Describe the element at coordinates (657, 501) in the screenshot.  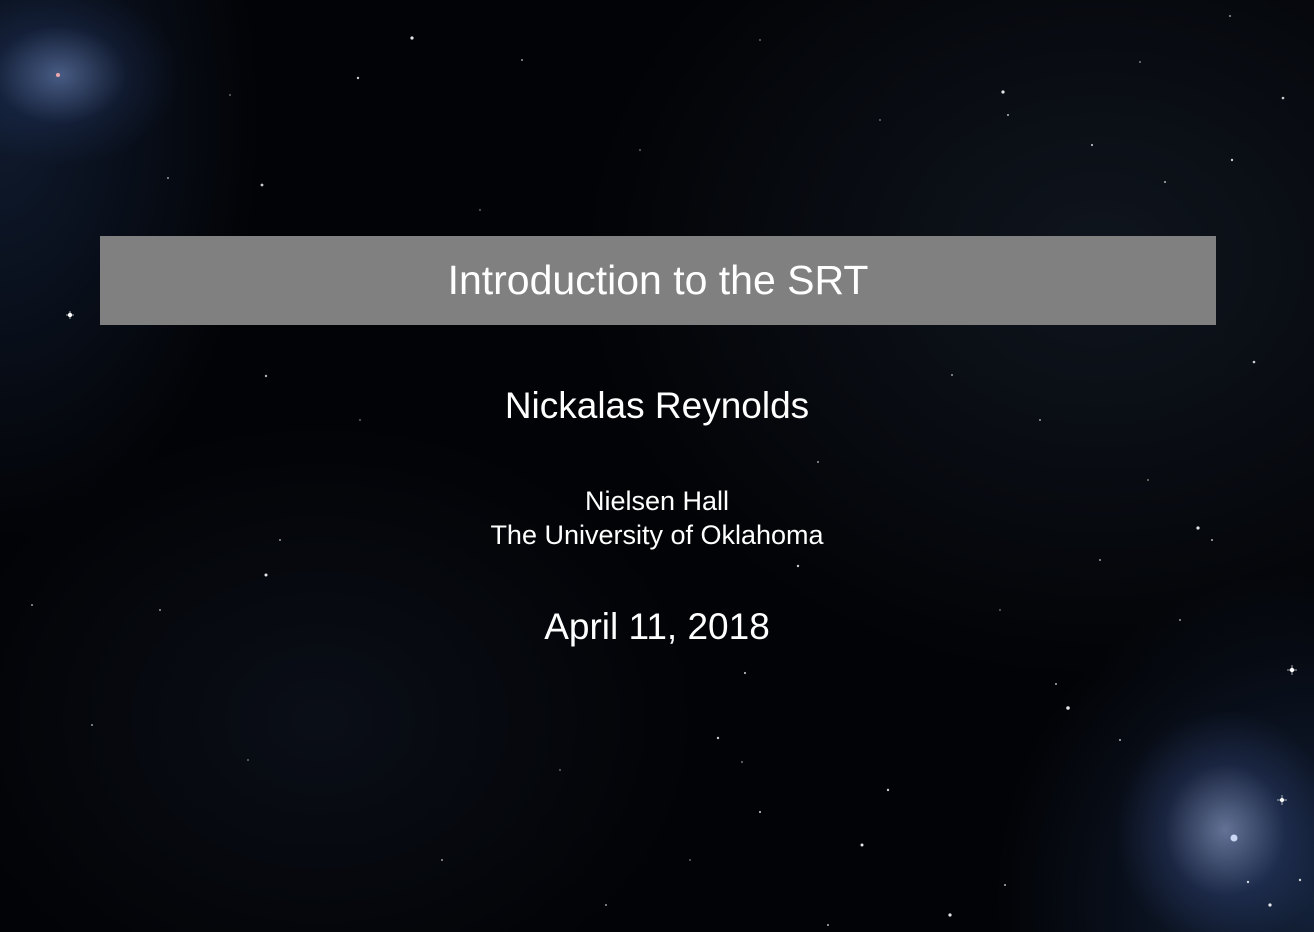
I see `institute-line-1: Nielsen Hall` at that location.